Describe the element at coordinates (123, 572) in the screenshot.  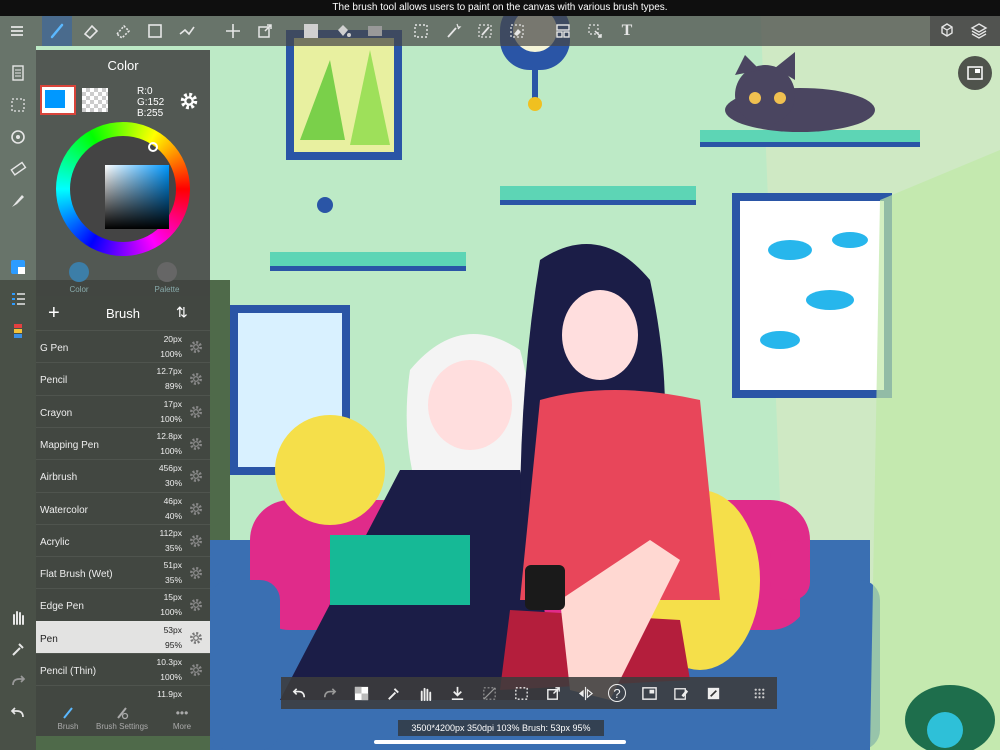
I see `brush-item: Flat Brush (Wet) 51px 35%` at that location.